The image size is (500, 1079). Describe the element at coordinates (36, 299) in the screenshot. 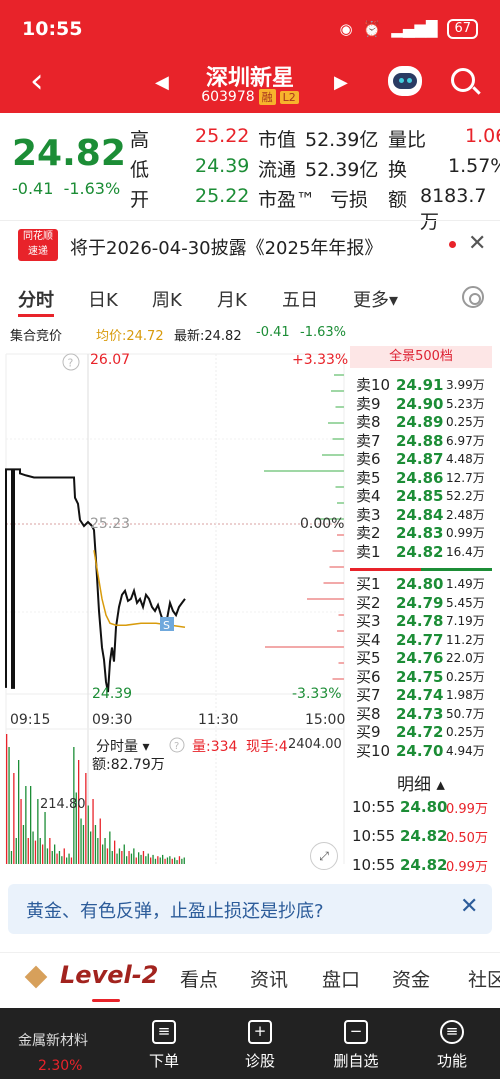

I see `tab-intraday: 分时` at that location.